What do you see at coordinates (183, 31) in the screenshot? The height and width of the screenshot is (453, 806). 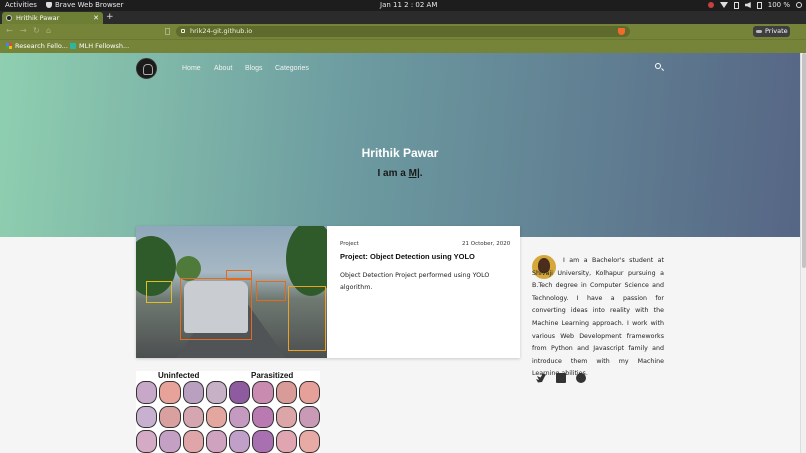 I see `lock-icon` at bounding box center [183, 31].